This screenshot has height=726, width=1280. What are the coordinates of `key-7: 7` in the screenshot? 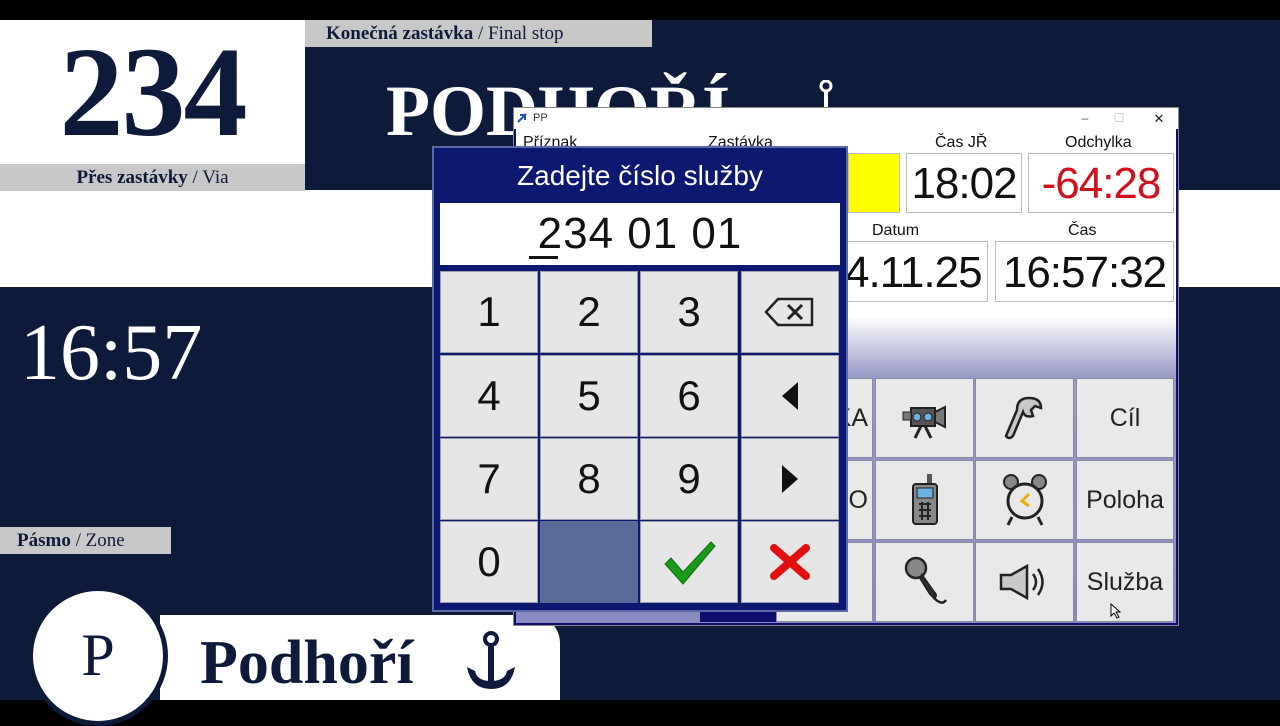 It's located at (489, 479).